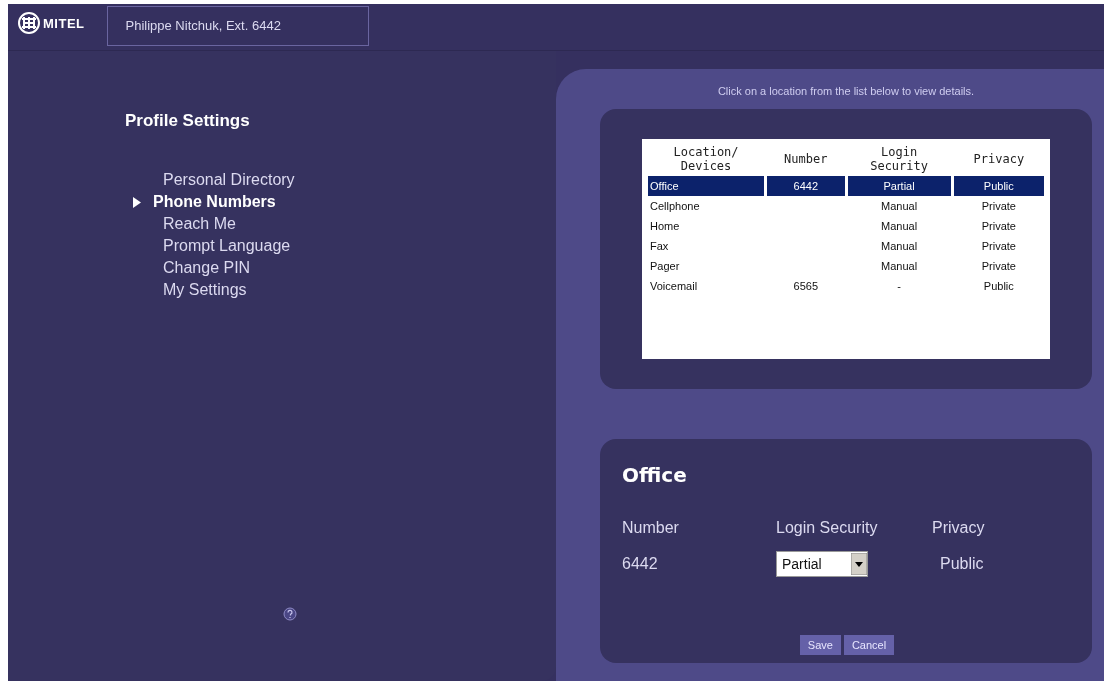 Image resolution: width=1104 pixels, height=681 pixels. I want to click on help-icon, so click(290, 614).